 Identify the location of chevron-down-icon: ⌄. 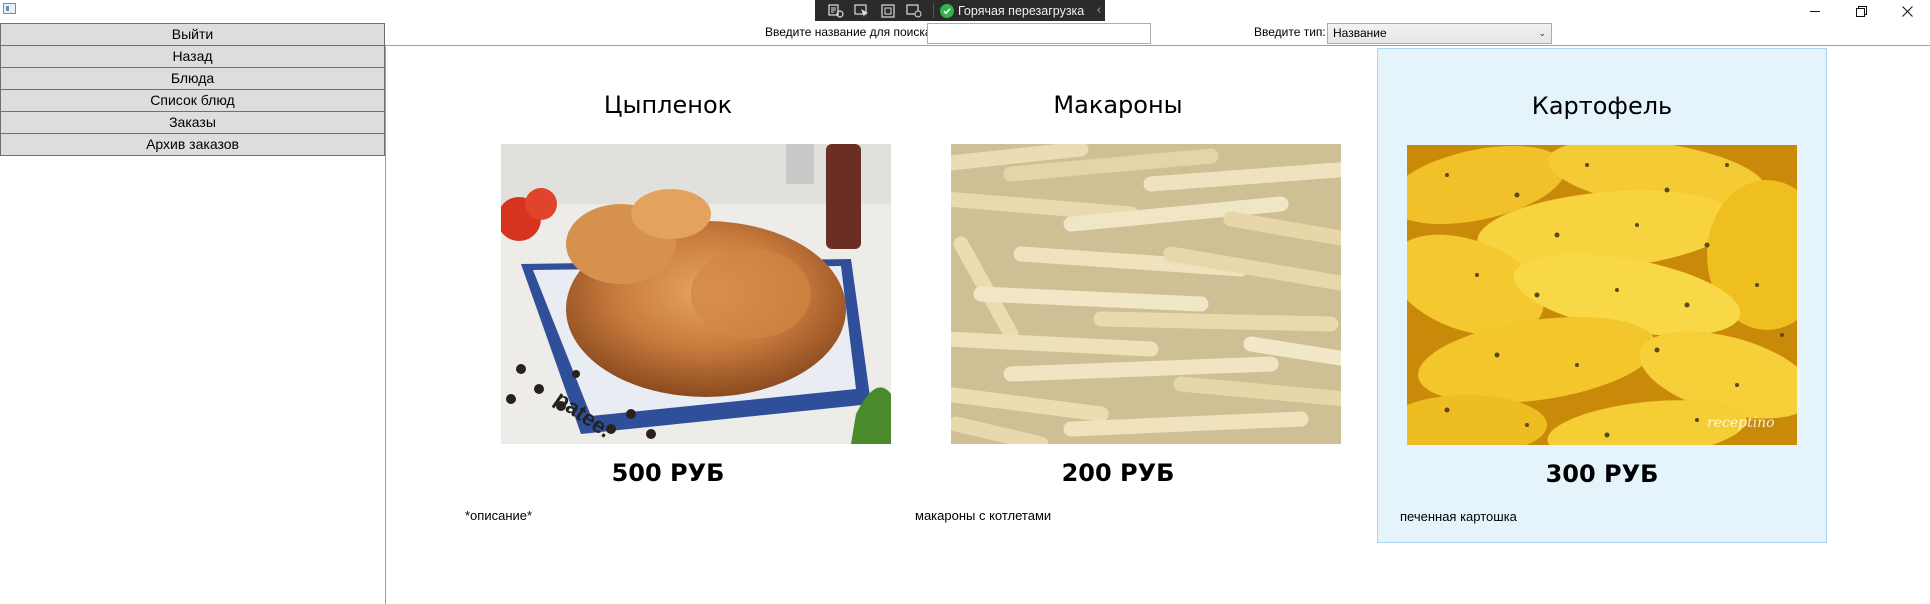
(1542, 33).